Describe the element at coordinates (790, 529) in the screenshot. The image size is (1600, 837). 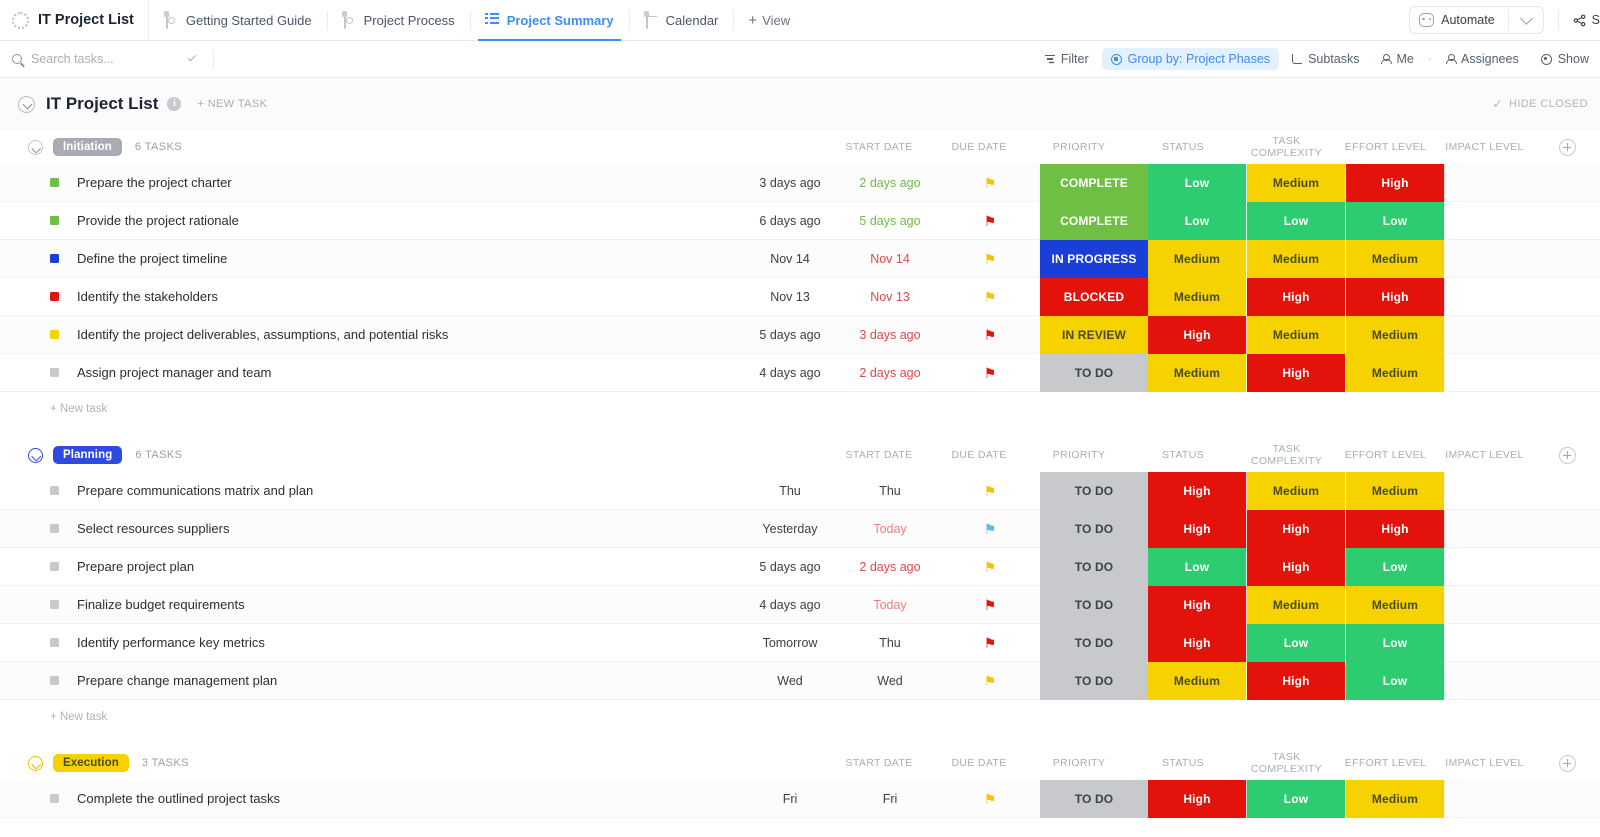
I see `start-date-cell: Yesterday` at that location.